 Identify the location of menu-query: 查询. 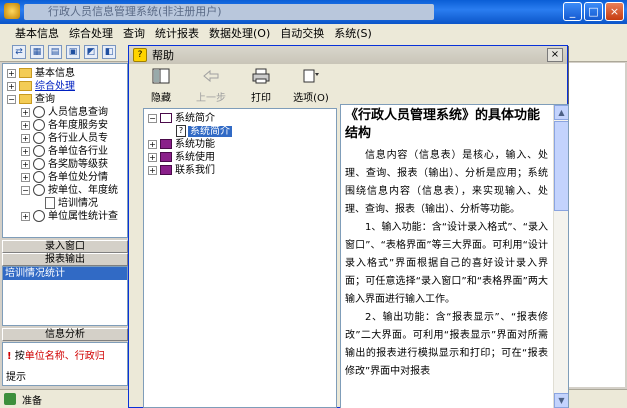
(134, 33).